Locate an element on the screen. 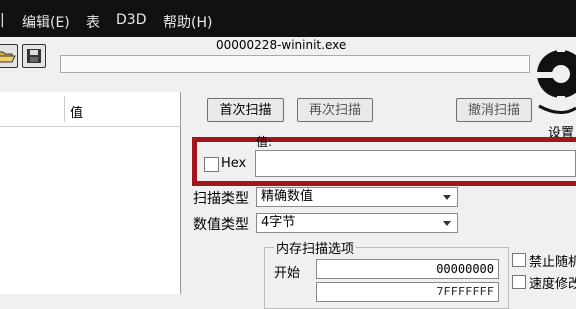 Image resolution: width=576 pixels, height=309 pixels. process-title: 00000228-wininit.exe is located at coordinates (281, 45).